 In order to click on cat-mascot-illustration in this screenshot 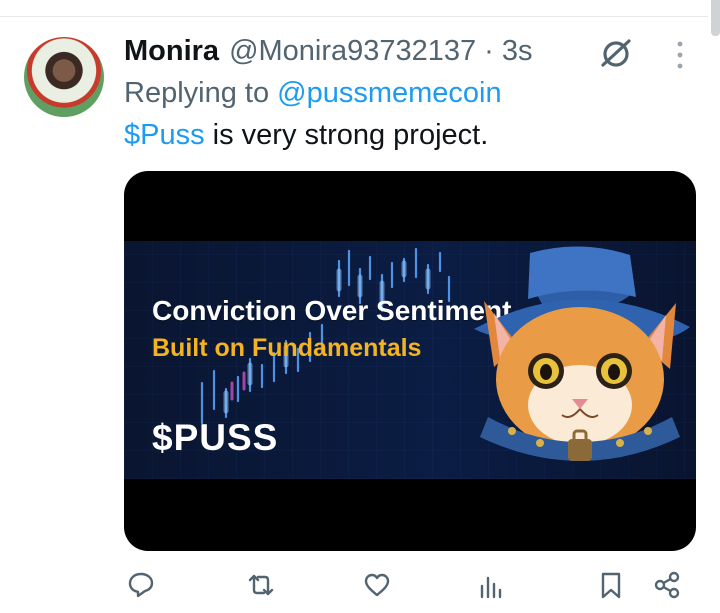, I will do `click(582, 353)`.